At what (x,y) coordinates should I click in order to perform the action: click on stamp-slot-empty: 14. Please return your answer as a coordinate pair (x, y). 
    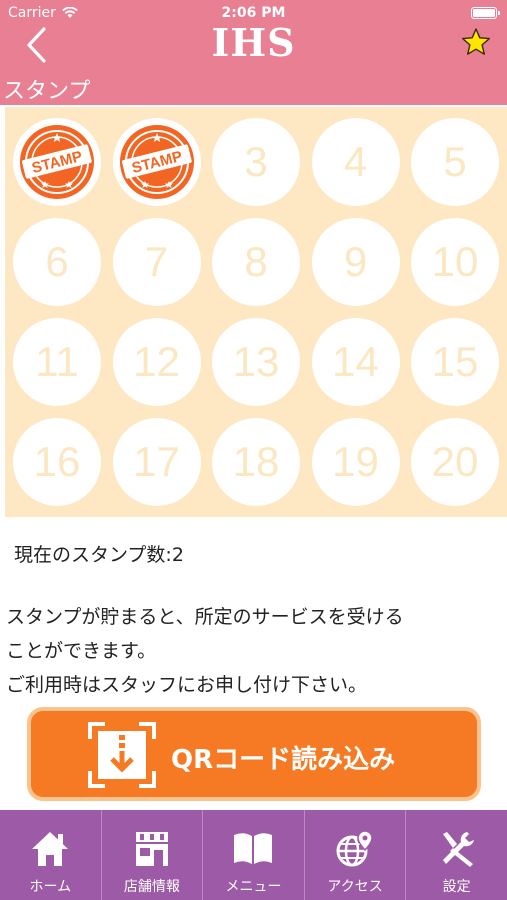
    Looking at the image, I should click on (355, 362).